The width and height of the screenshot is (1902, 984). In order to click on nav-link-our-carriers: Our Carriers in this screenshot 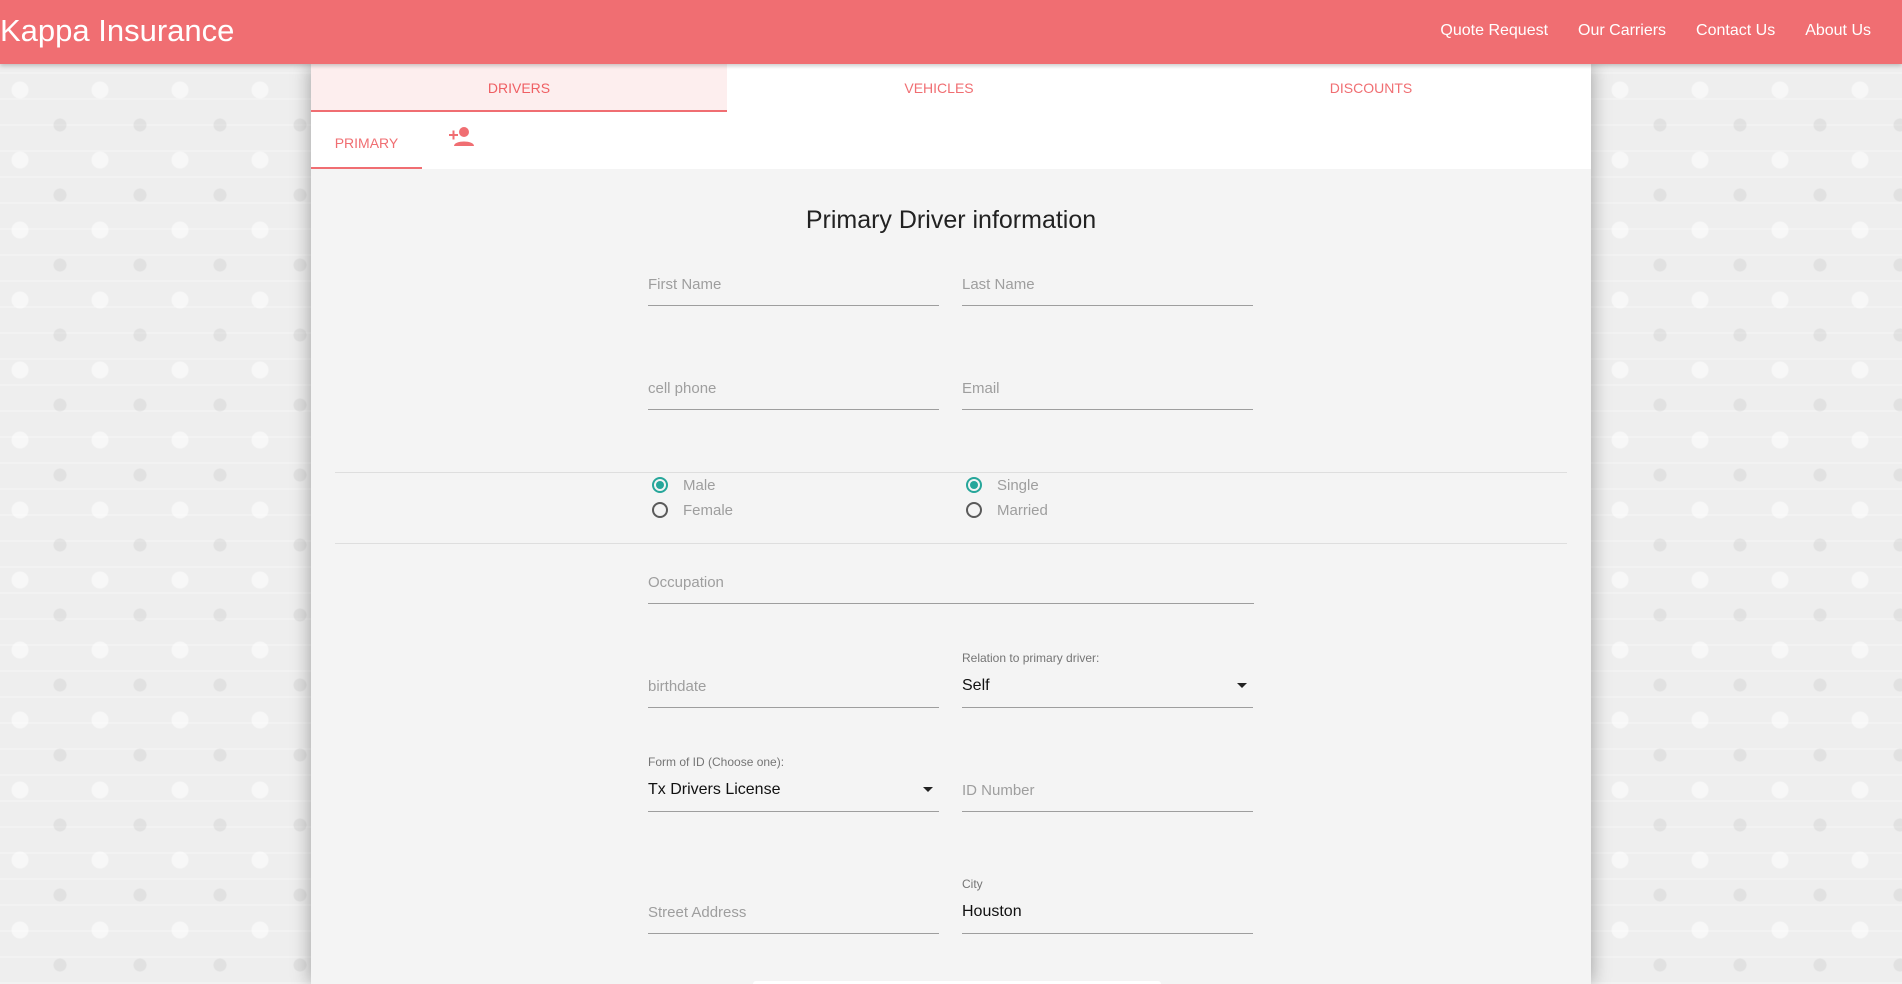, I will do `click(1622, 32)`.